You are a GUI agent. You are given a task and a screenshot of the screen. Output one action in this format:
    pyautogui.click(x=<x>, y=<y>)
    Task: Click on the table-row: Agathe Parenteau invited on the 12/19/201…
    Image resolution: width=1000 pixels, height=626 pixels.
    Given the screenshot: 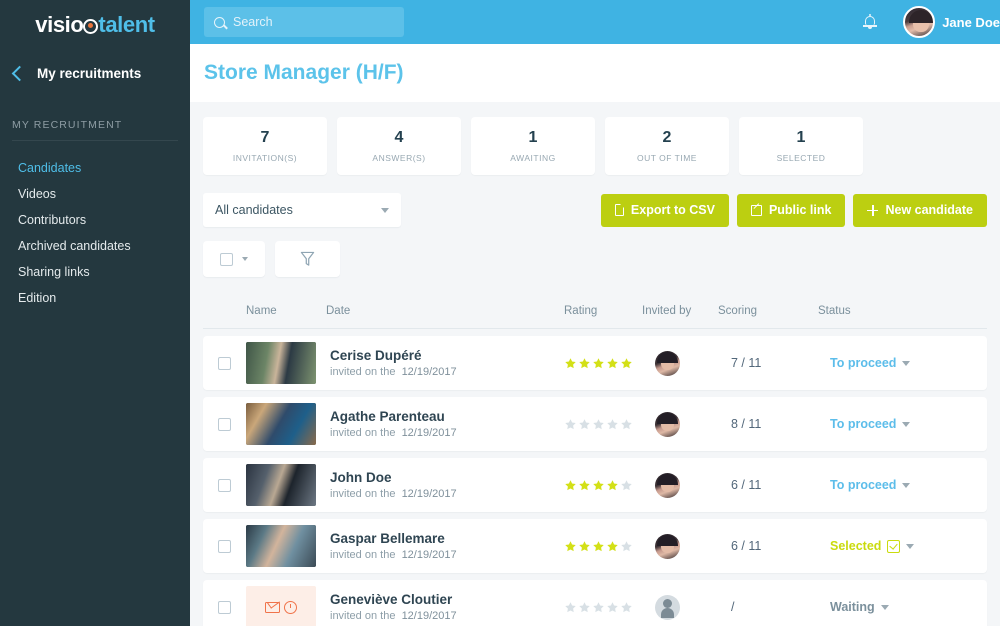 What is the action you would take?
    pyautogui.click(x=595, y=424)
    